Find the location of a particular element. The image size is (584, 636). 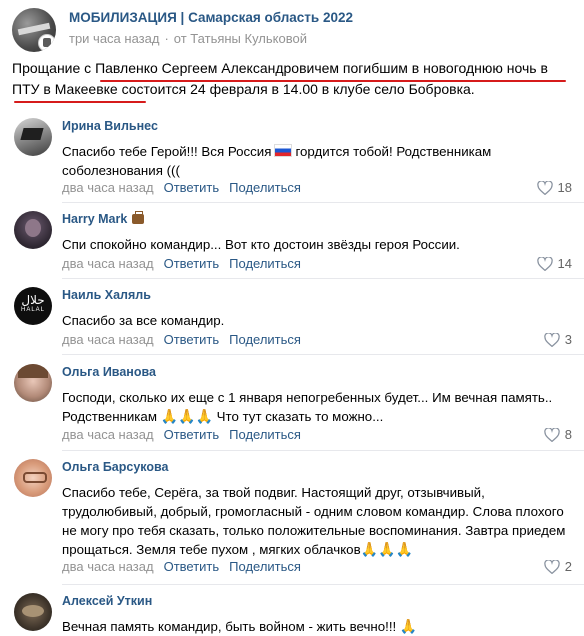

like-button: 14 is located at coordinates (554, 263).